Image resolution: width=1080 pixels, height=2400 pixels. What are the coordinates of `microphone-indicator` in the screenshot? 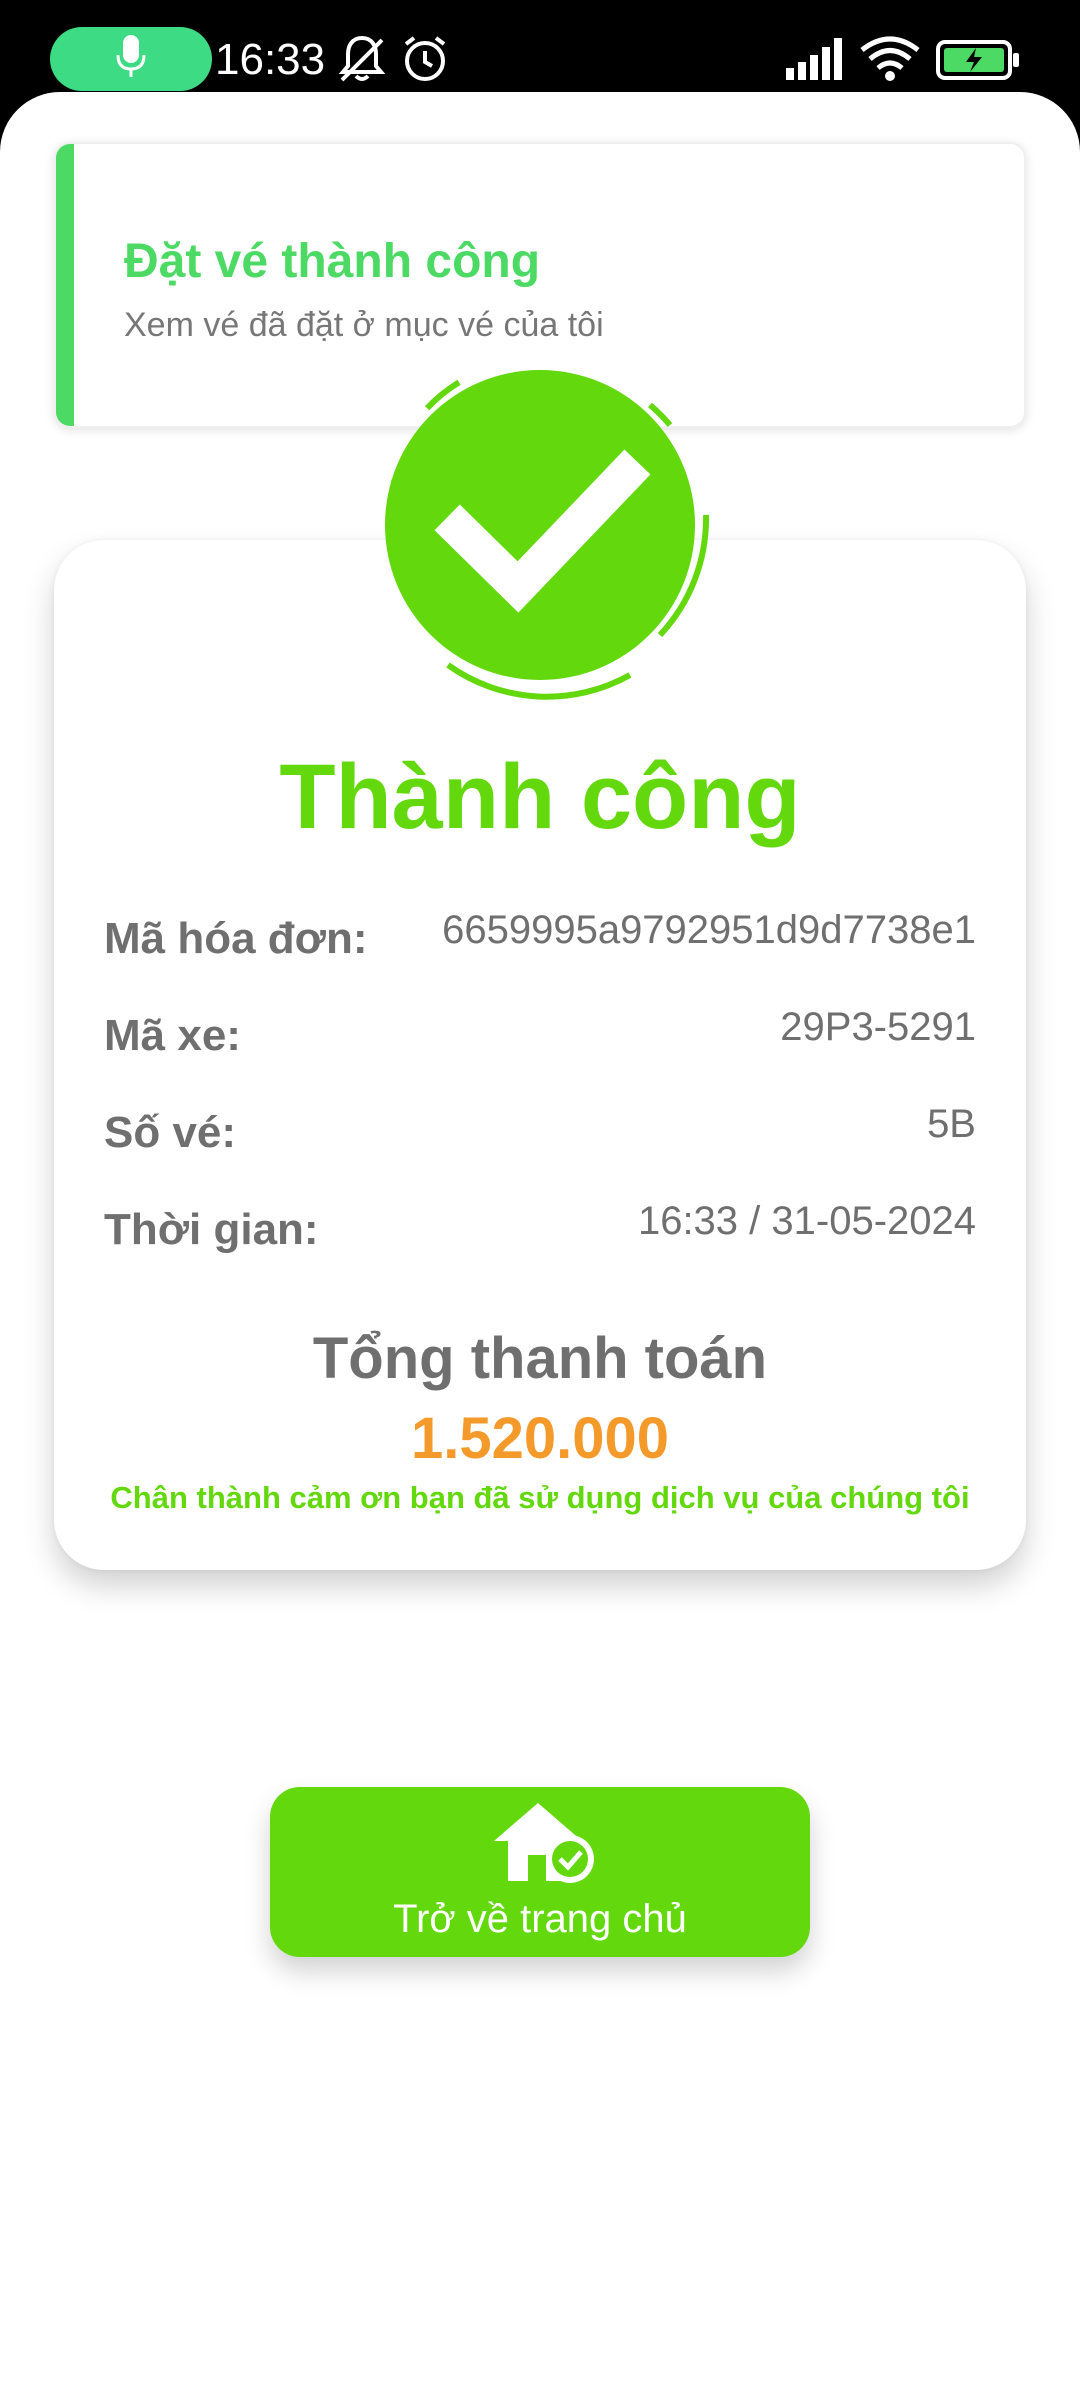 It's located at (131, 59).